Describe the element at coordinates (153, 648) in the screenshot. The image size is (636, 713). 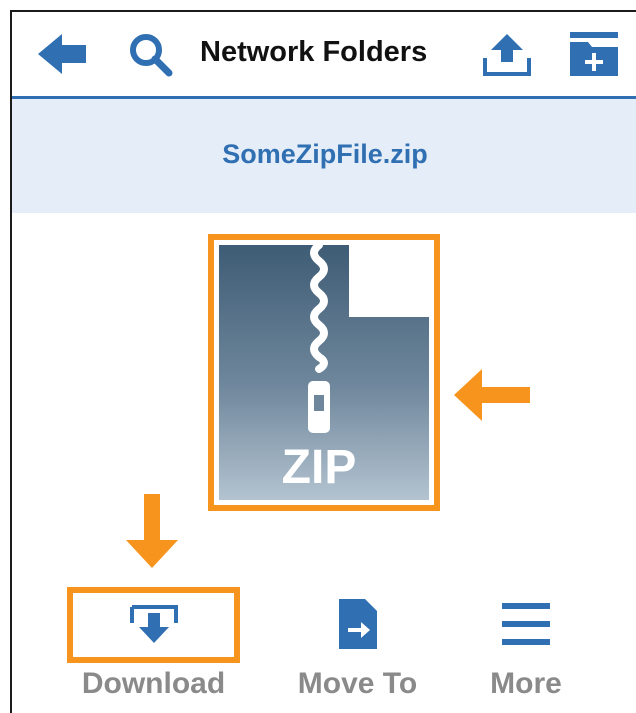
I see `download-button: Download` at that location.